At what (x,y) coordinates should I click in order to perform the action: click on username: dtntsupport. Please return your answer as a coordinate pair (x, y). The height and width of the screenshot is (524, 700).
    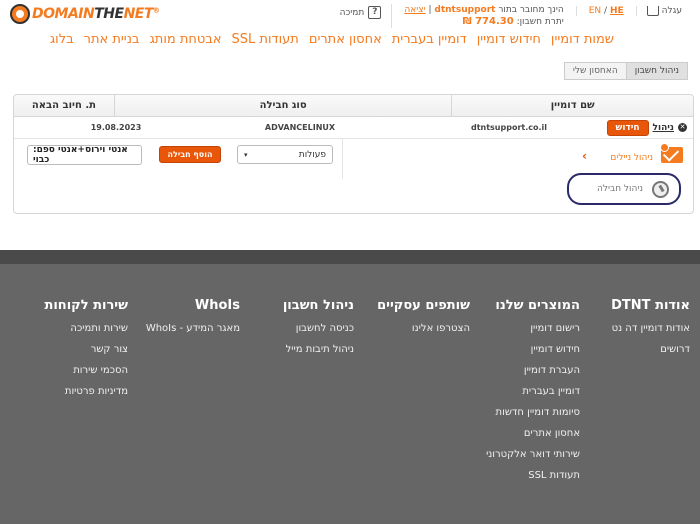
    Looking at the image, I should click on (465, 10).